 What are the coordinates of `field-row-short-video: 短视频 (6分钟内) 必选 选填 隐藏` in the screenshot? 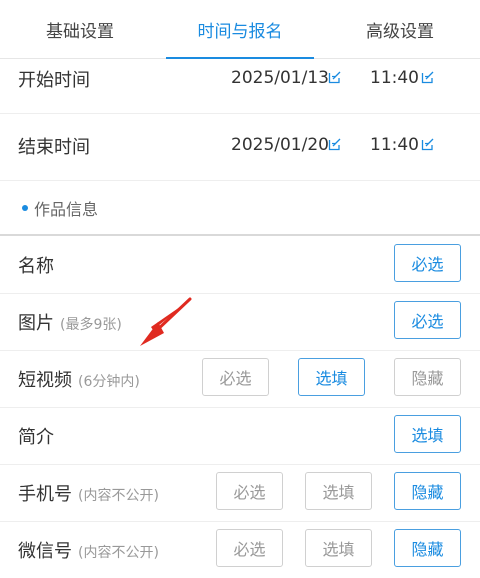 It's located at (240, 379).